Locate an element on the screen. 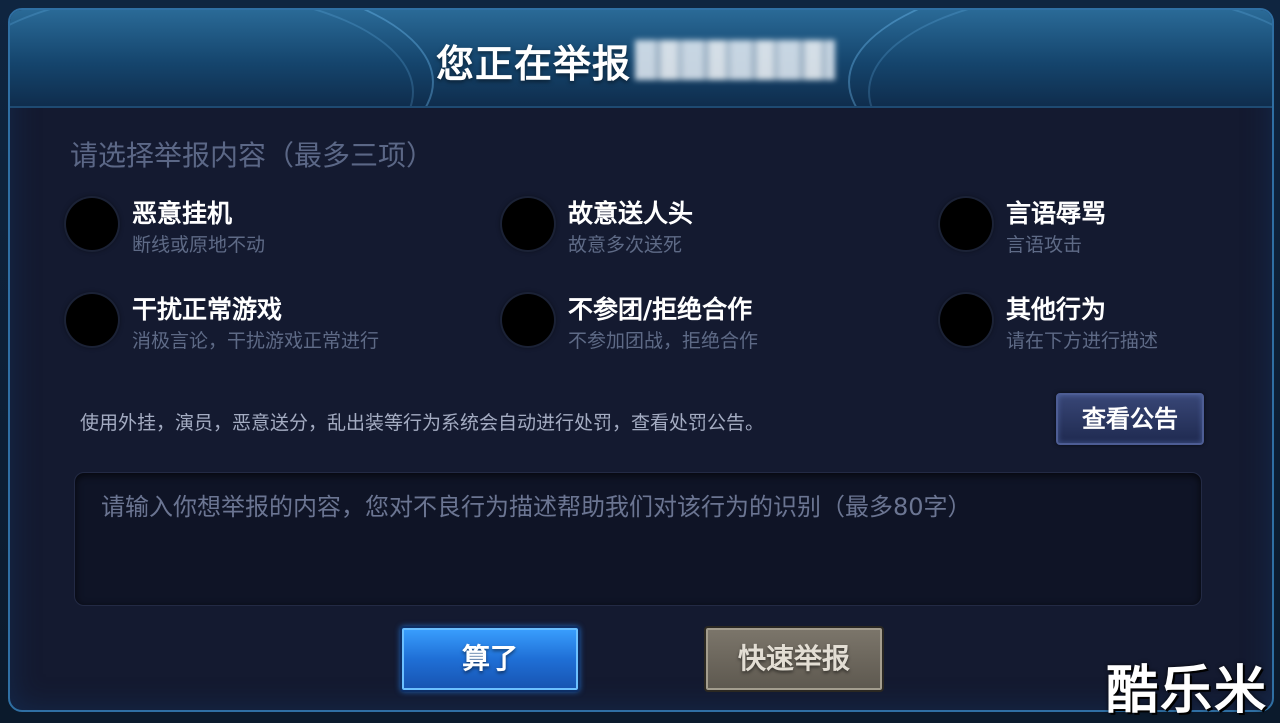 This screenshot has height=723, width=1280. dialog-title-row: 您正在举报 is located at coordinates (636, 60).